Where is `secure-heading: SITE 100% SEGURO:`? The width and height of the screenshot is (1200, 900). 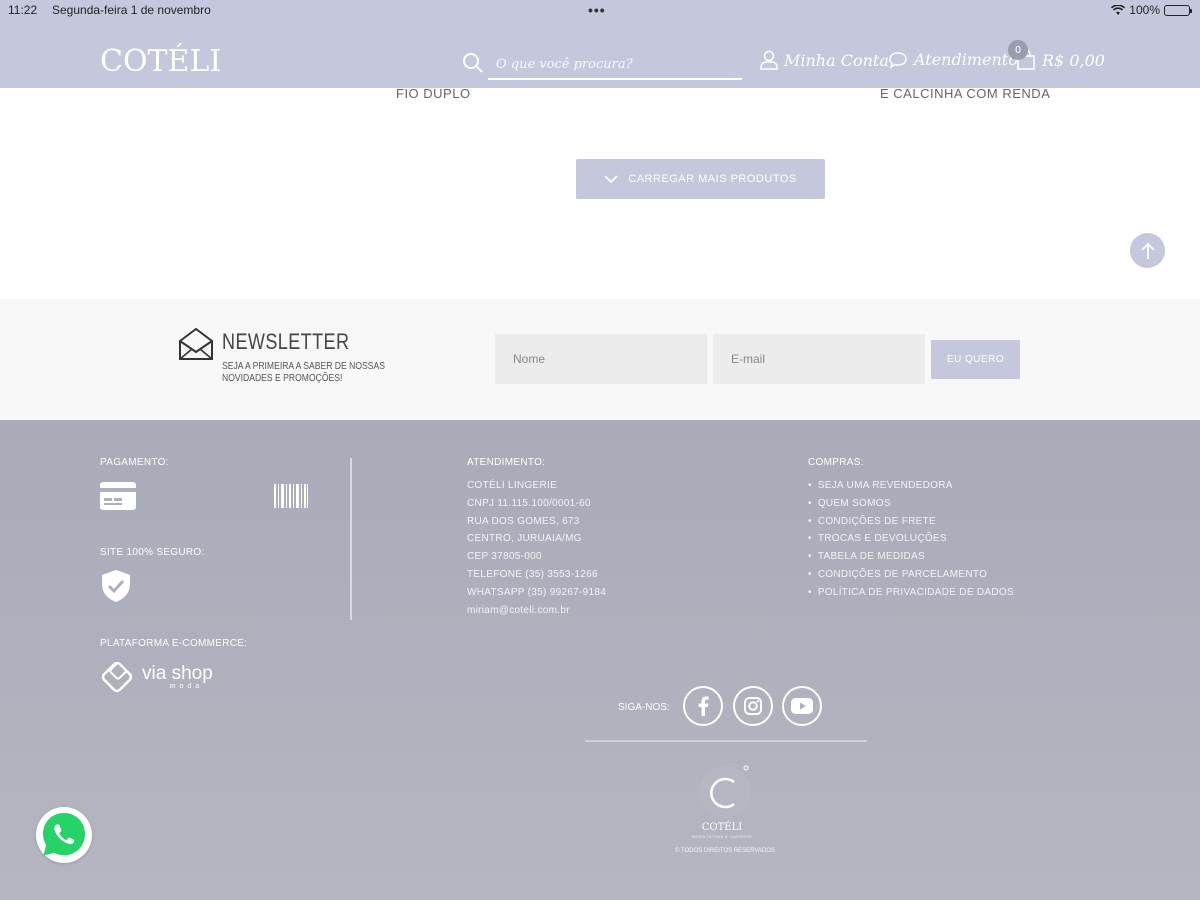
secure-heading: SITE 100% SEGURO: is located at coordinates (152, 552).